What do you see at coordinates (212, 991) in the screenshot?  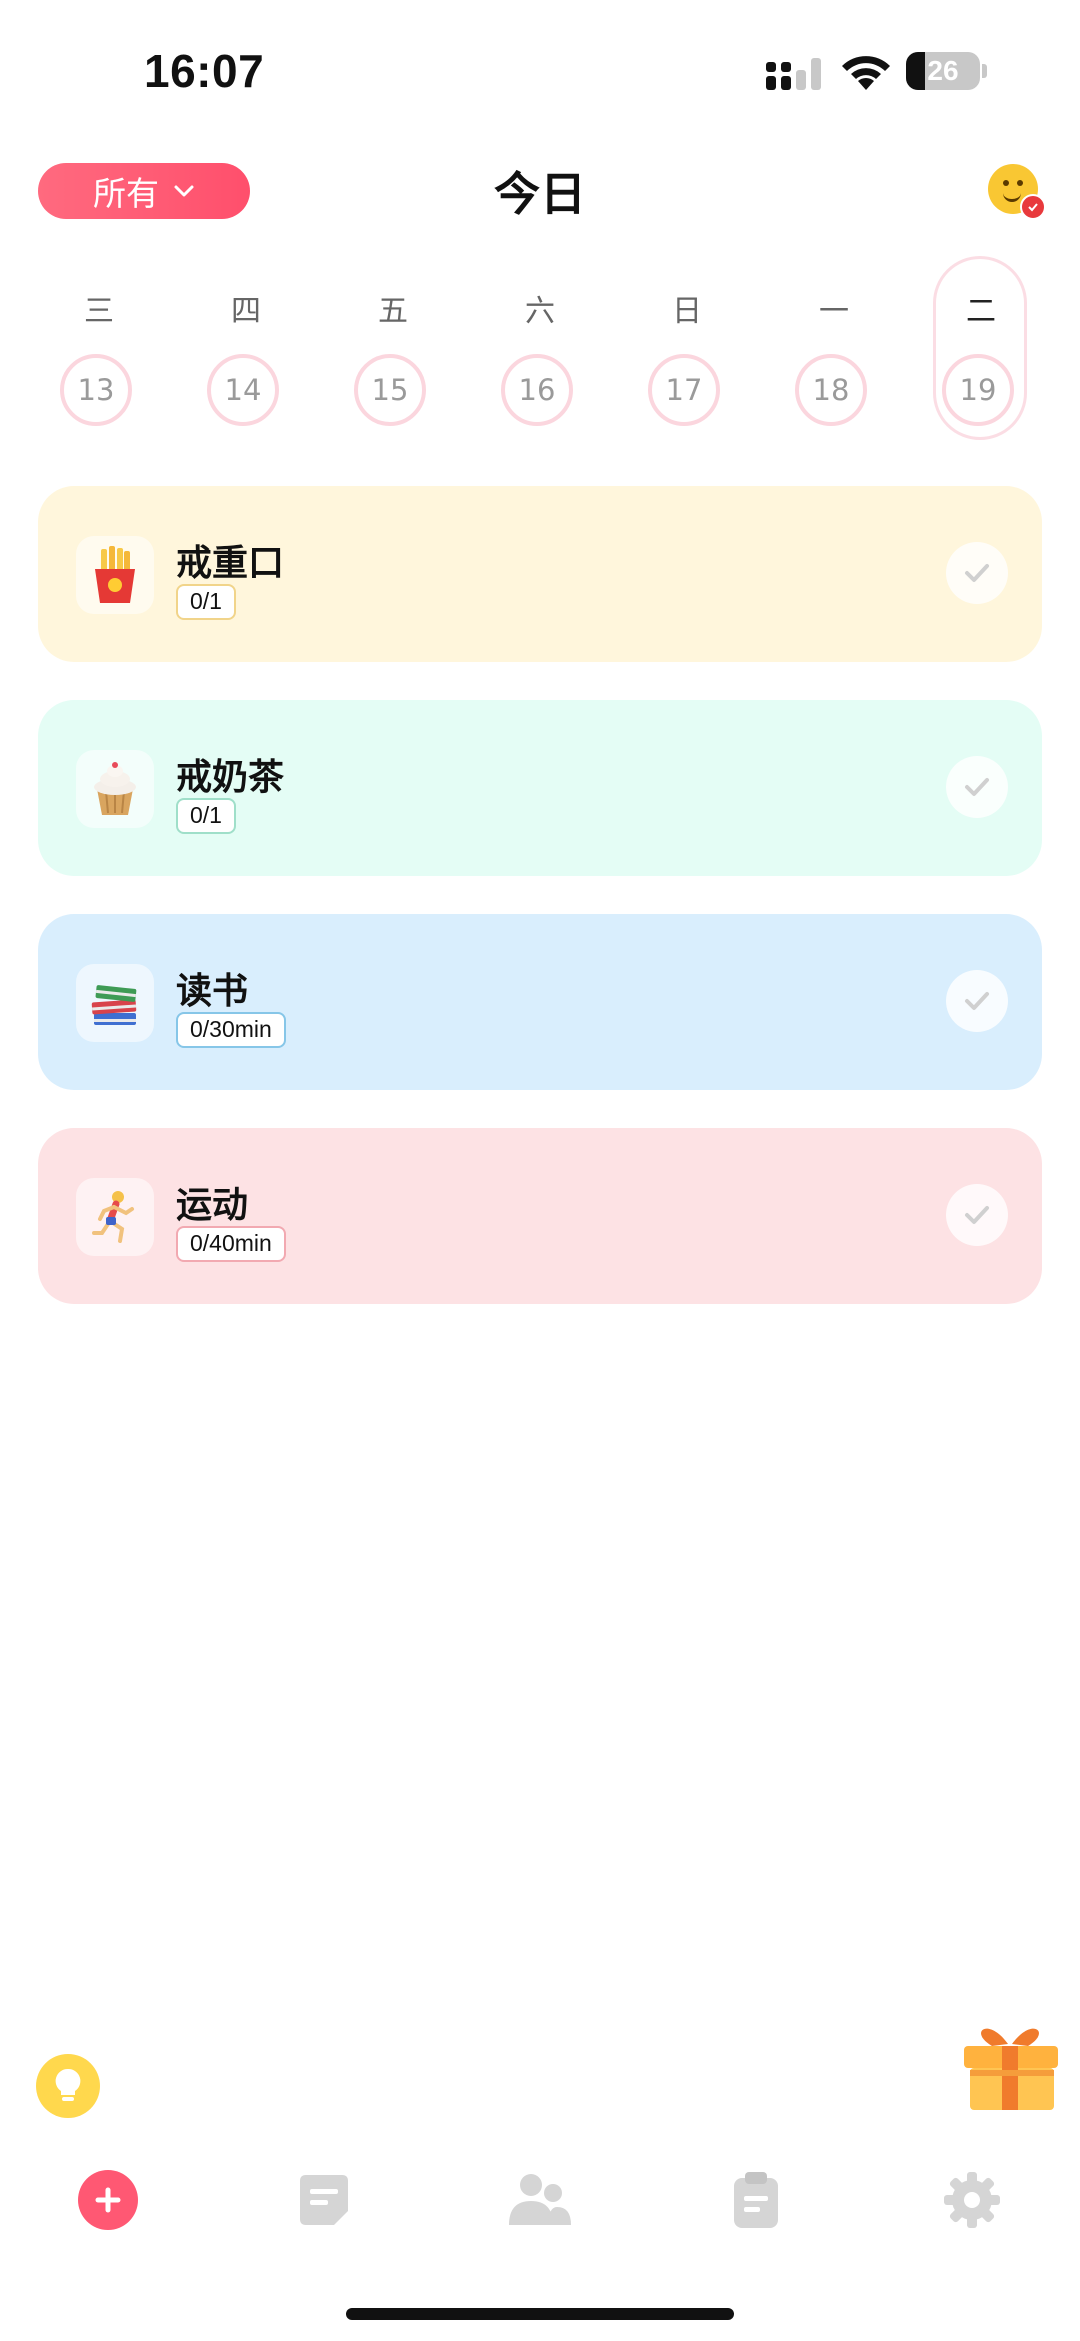 I see `habit-name: 读书` at bounding box center [212, 991].